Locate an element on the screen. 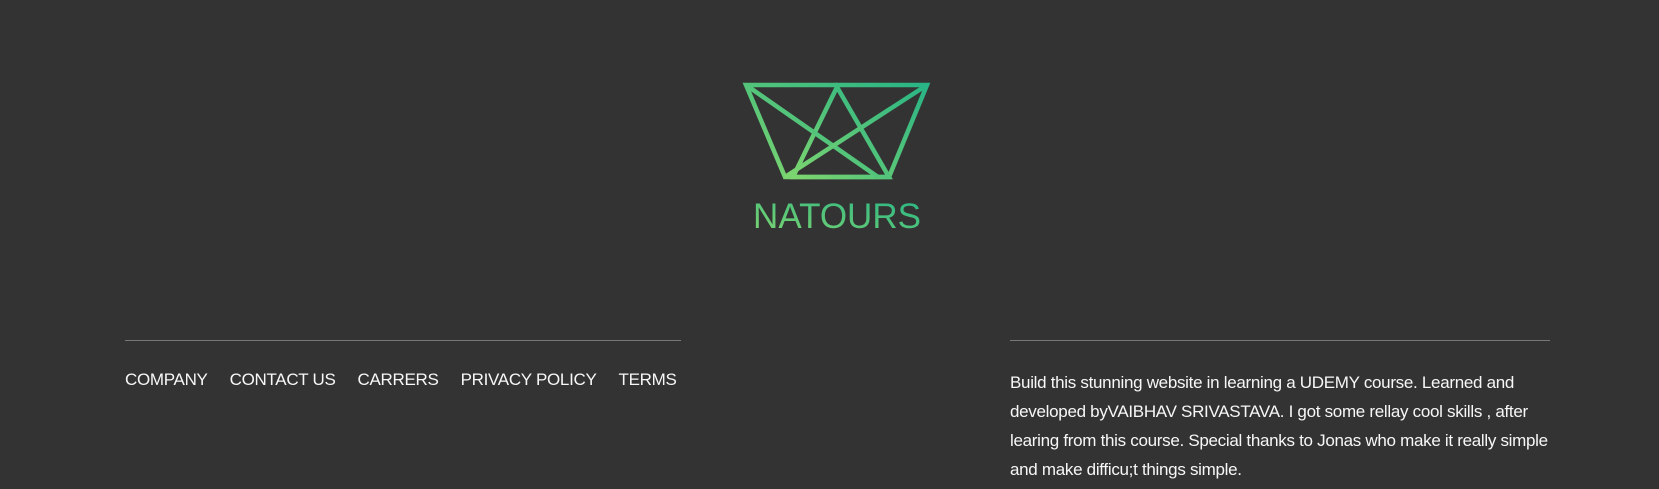  logo: NATOURS is located at coordinates (838, 158).